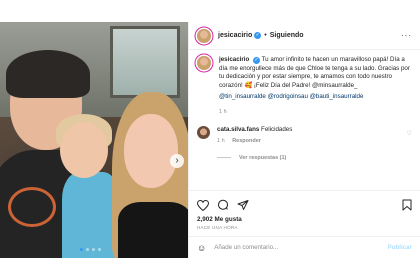 The image size is (420, 280). Describe the element at coordinates (177, 161) in the screenshot. I see `chevron-right-icon: ›` at that location.